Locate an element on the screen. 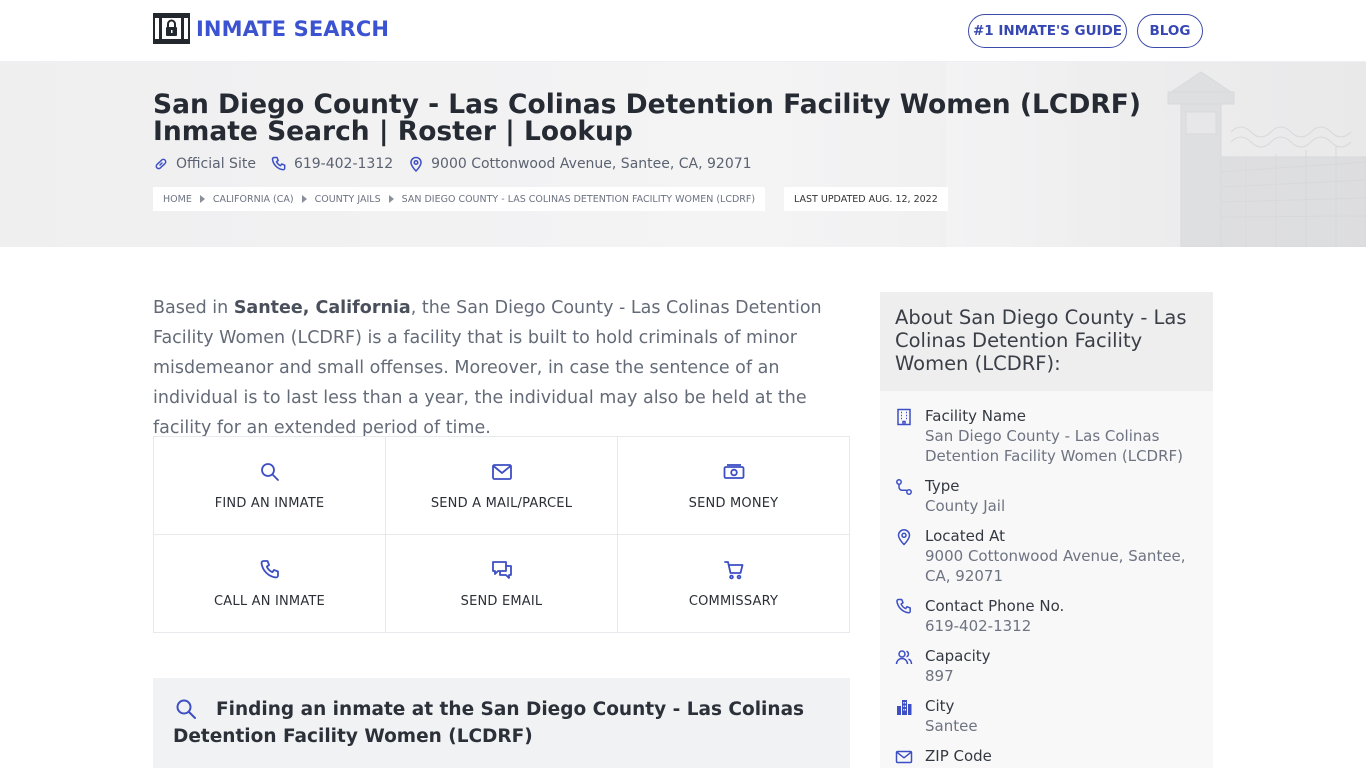 The image size is (1366, 768). breadcrumb-county-jails: COUNTY JAILS is located at coordinates (348, 199).